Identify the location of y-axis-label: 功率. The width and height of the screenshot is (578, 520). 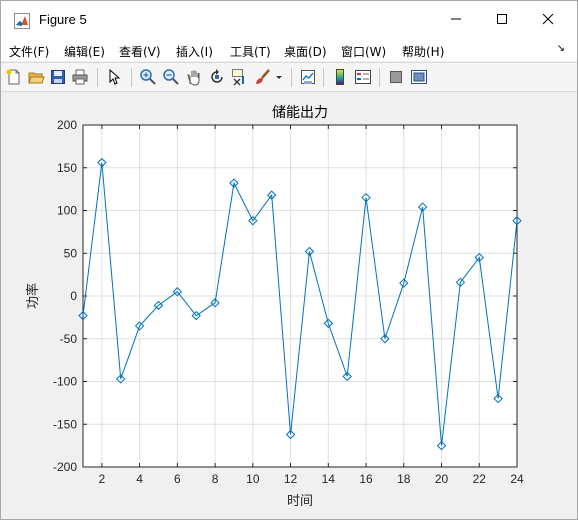
(33, 296).